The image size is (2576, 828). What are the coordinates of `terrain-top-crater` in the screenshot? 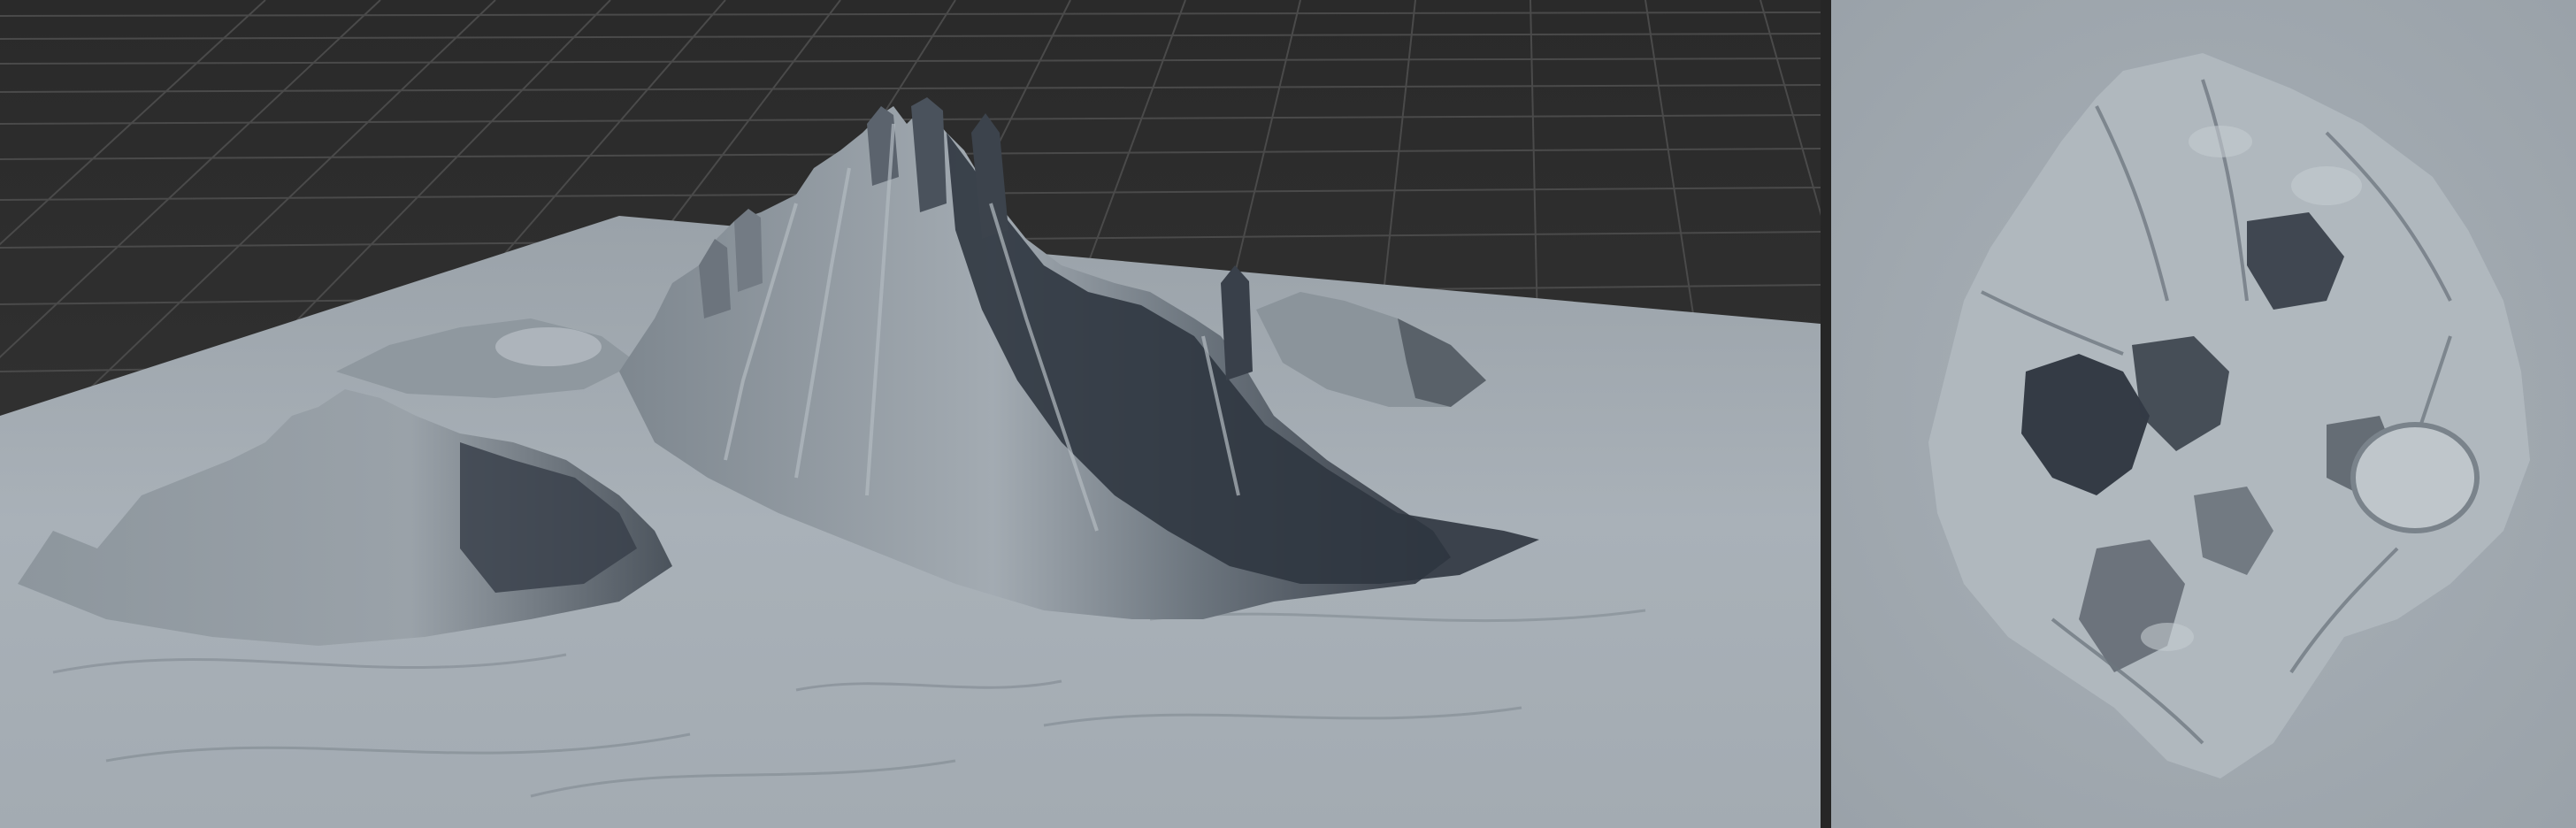 It's located at (2415, 477).